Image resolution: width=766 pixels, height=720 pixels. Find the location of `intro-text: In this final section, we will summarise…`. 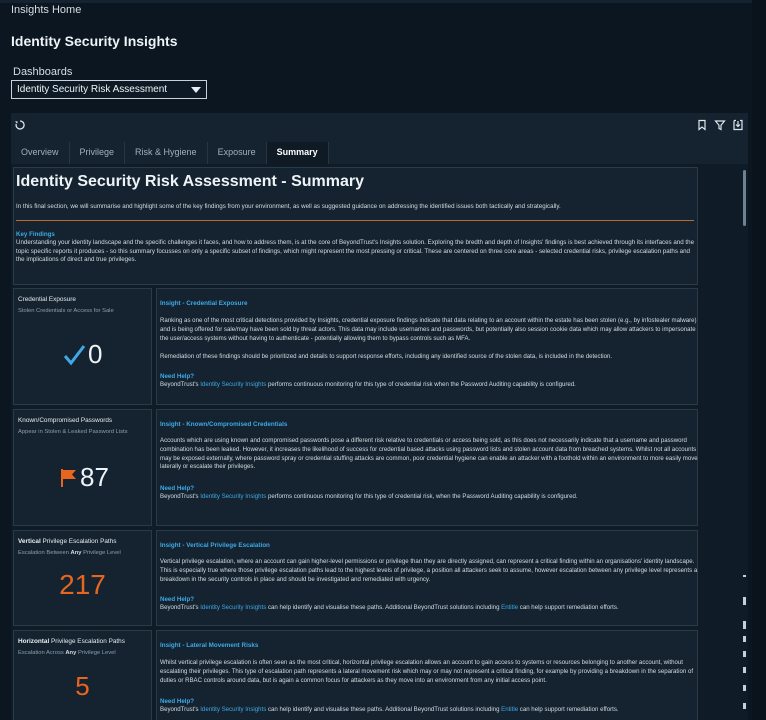

intro-text: In this final section, we will summarise… is located at coordinates (288, 206).